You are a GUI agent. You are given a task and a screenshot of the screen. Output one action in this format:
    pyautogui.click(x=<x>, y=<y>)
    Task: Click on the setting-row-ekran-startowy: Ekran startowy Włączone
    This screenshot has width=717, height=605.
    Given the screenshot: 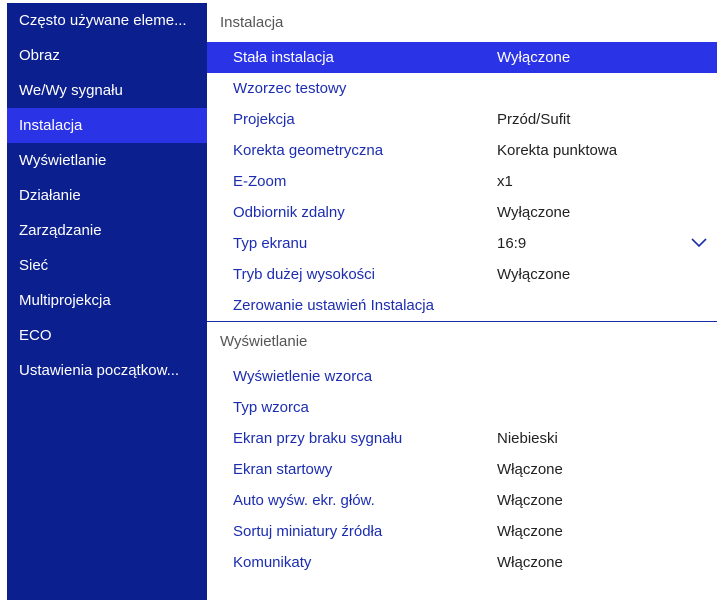 What is the action you would take?
    pyautogui.click(x=462, y=469)
    